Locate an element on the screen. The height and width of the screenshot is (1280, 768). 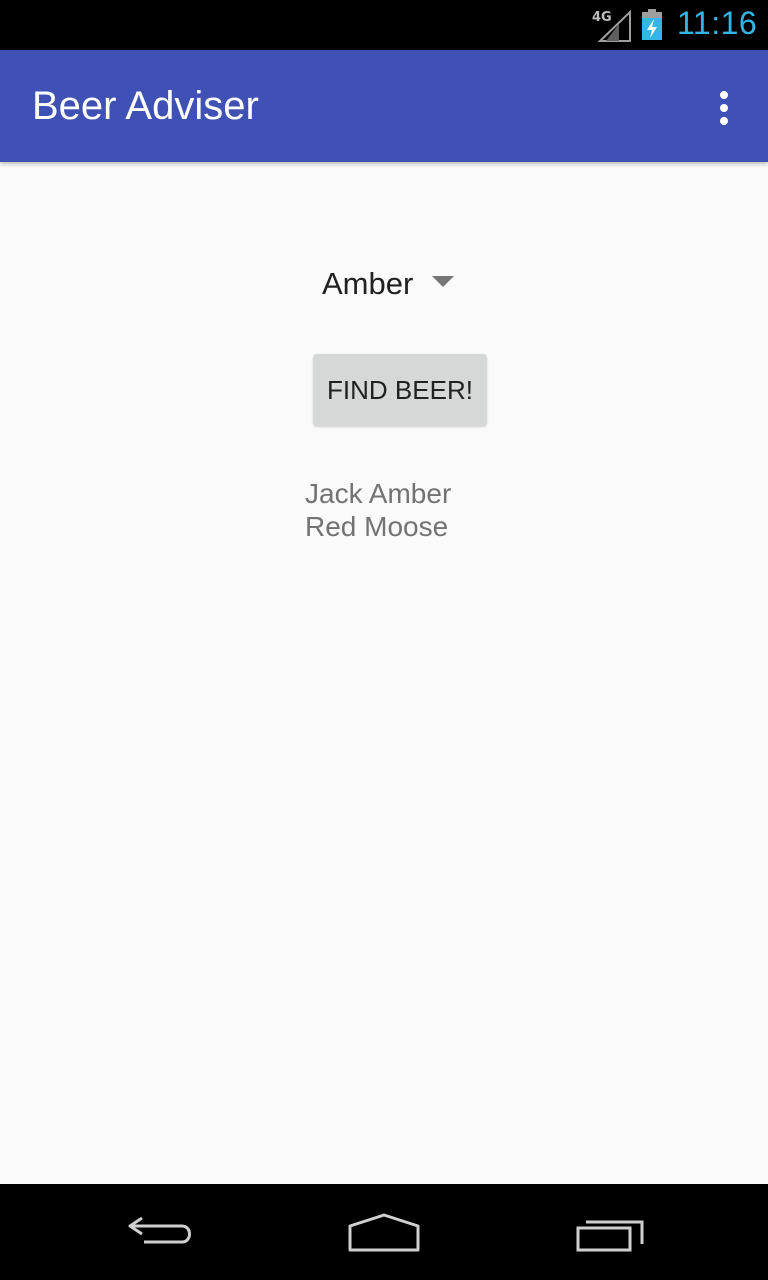
home-icon is located at coordinates (384, 1232).